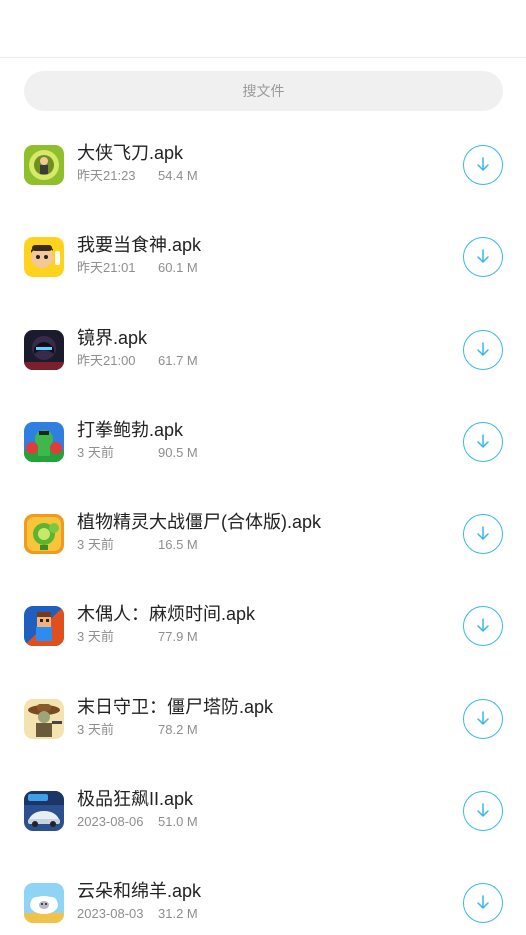 The height and width of the screenshot is (935, 526). What do you see at coordinates (263, 625) in the screenshot?
I see `list-item: 木偶人：麻烦时间.apk 3 天前 77.9 M` at bounding box center [263, 625].